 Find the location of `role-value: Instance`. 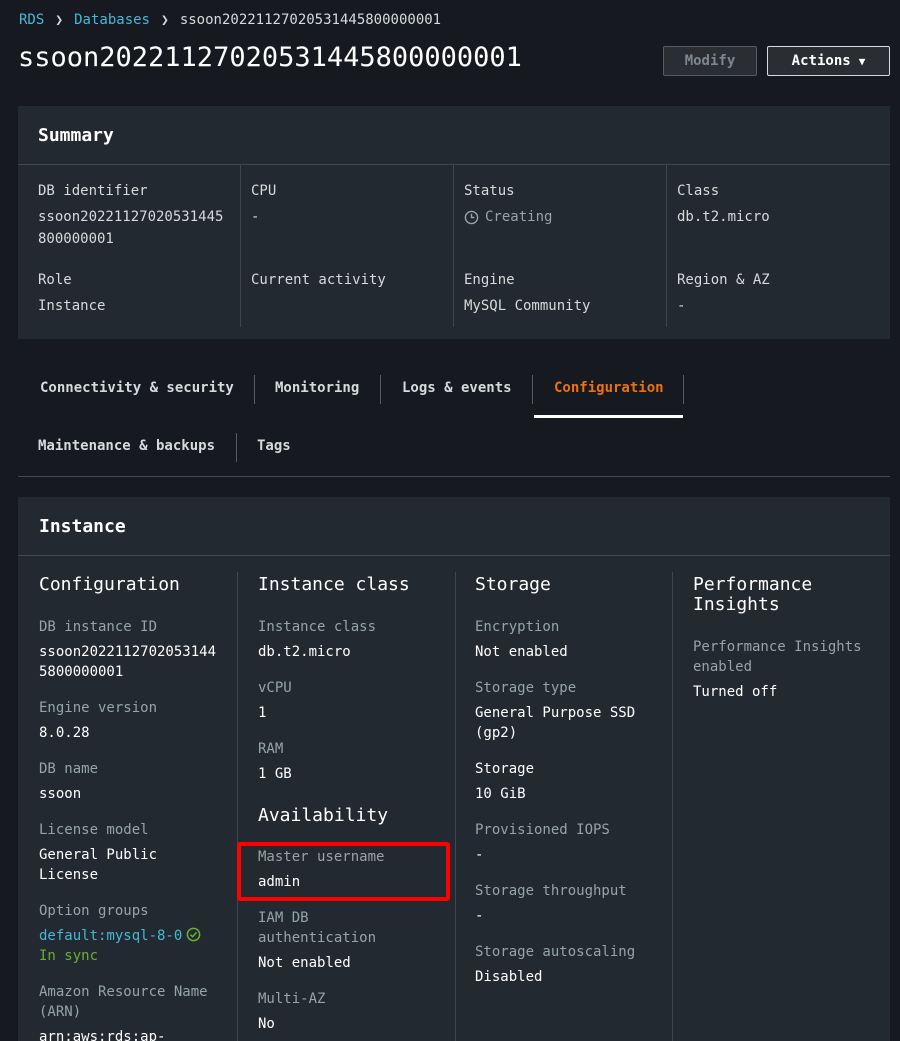

role-value: Instance is located at coordinates (72, 306).